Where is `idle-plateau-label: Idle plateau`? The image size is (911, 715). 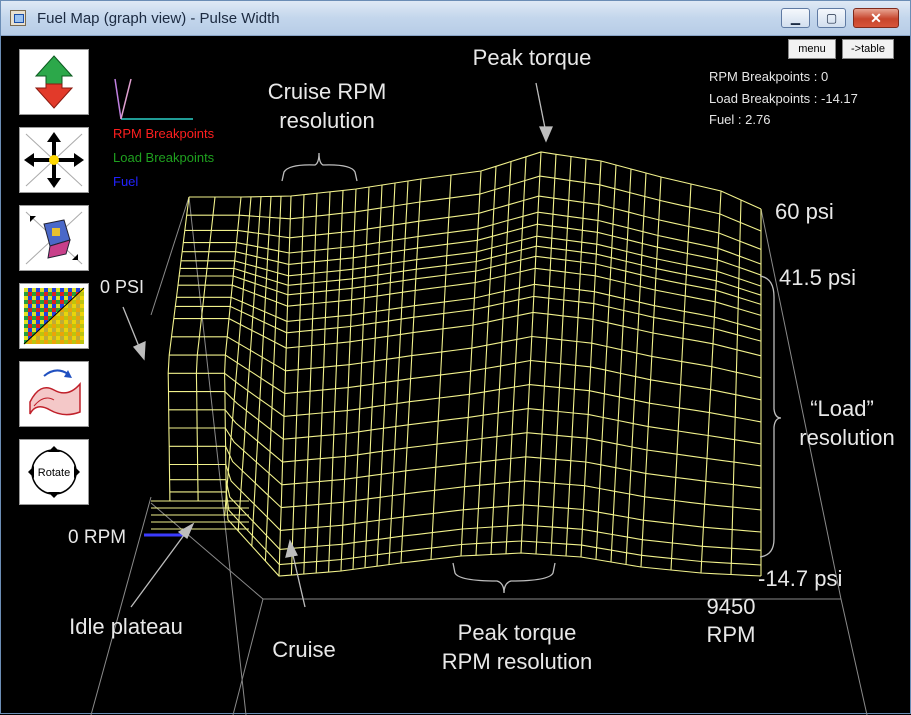 idle-plateau-label: Idle plateau is located at coordinates (126, 626).